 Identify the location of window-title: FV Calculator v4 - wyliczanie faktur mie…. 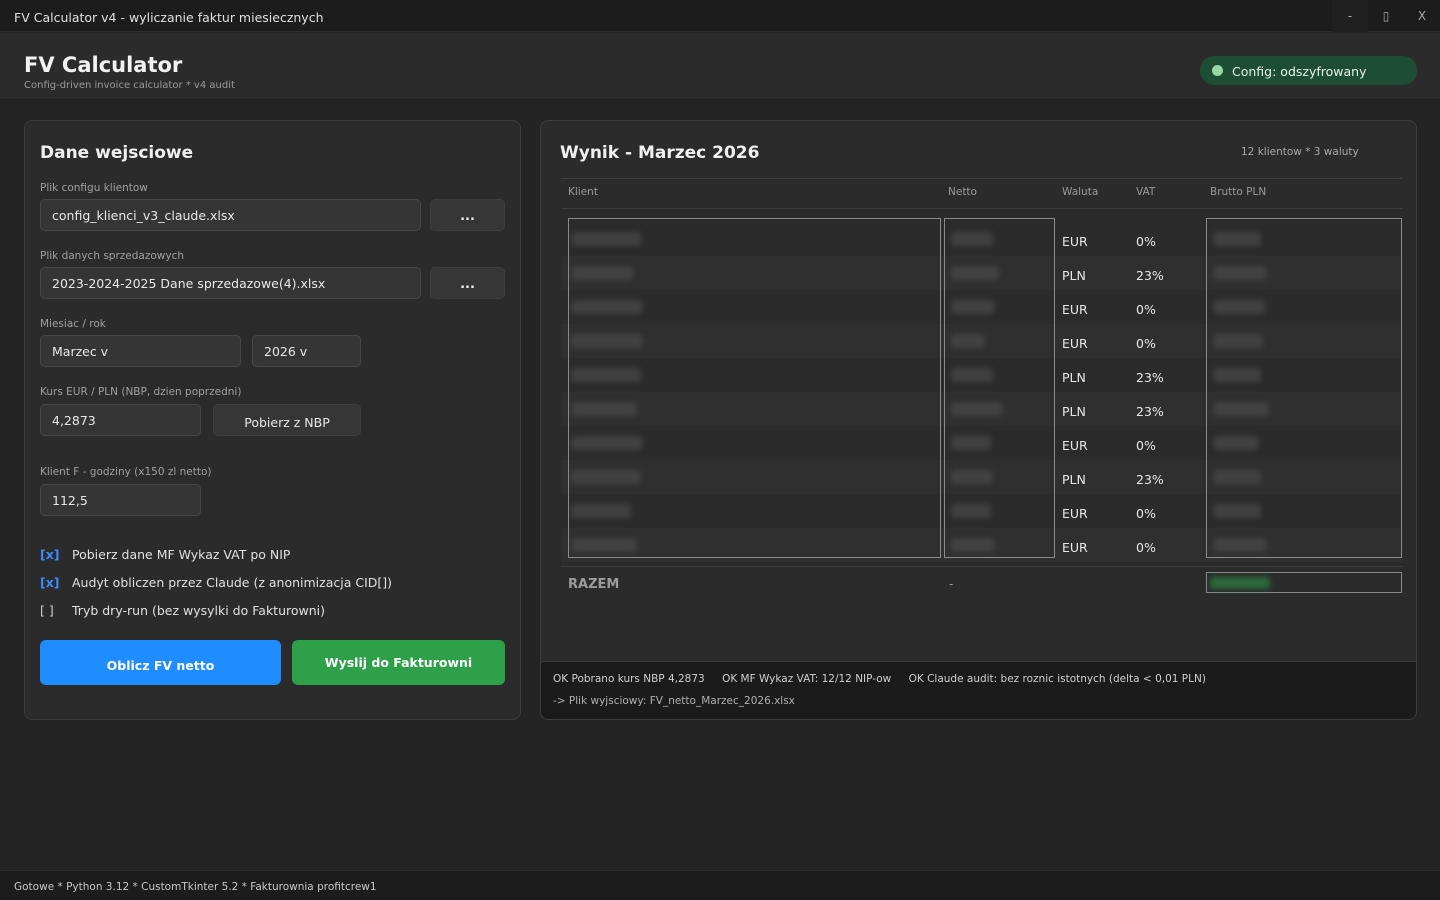
(169, 17).